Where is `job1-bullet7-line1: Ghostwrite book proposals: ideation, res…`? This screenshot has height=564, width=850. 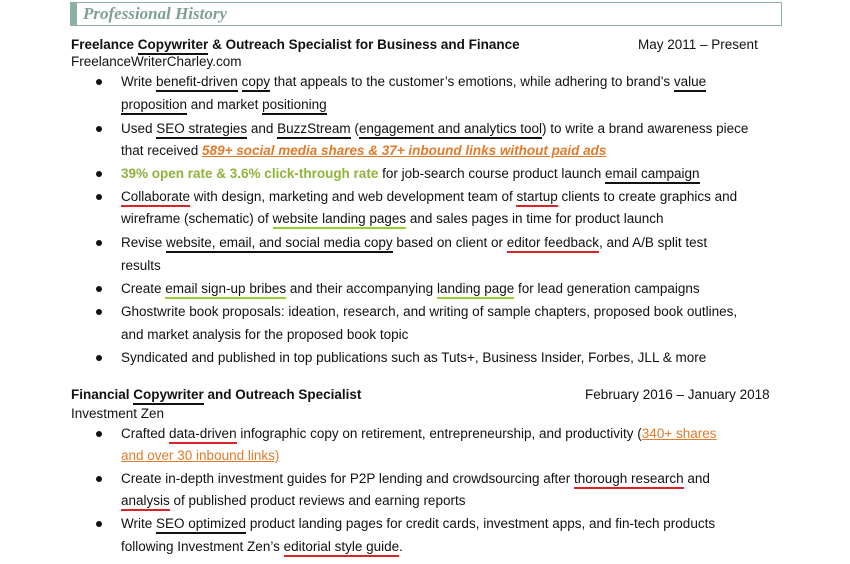
job1-bullet7-line1: Ghostwrite book proposals: ideation, res… is located at coordinates (429, 311).